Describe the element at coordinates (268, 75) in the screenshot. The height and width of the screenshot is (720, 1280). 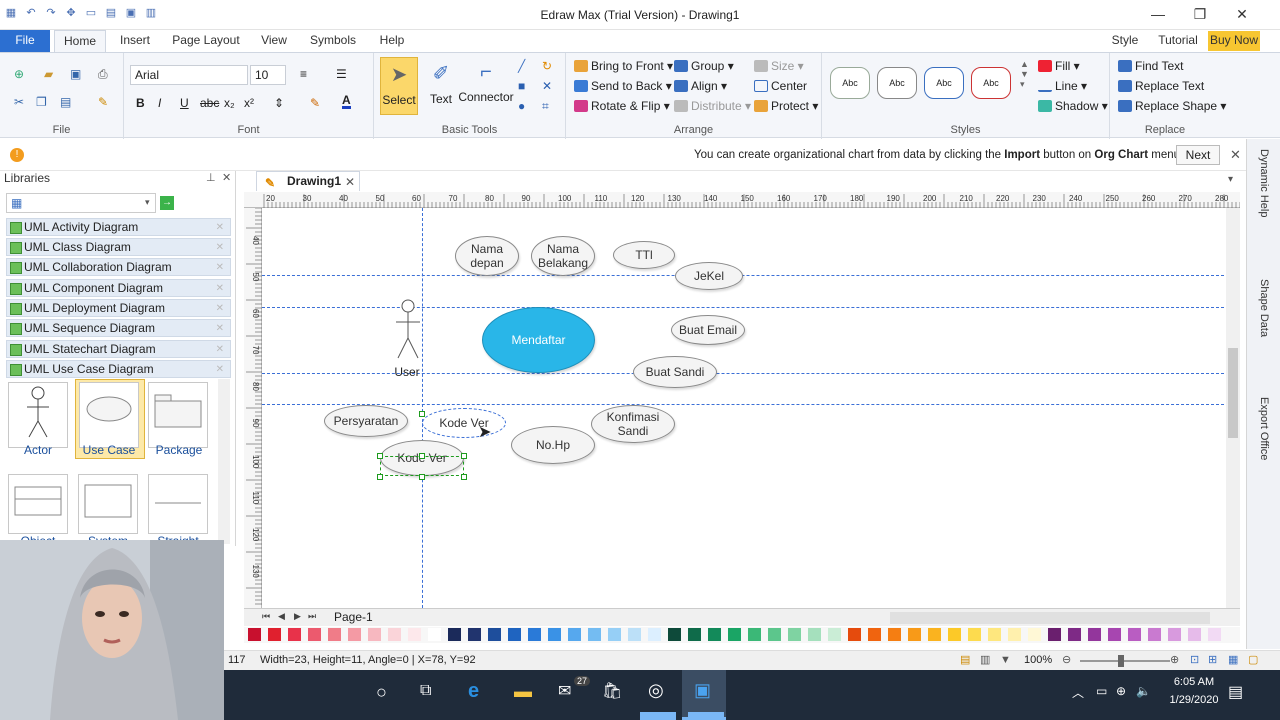
I see `font-size-select: 10` at that location.